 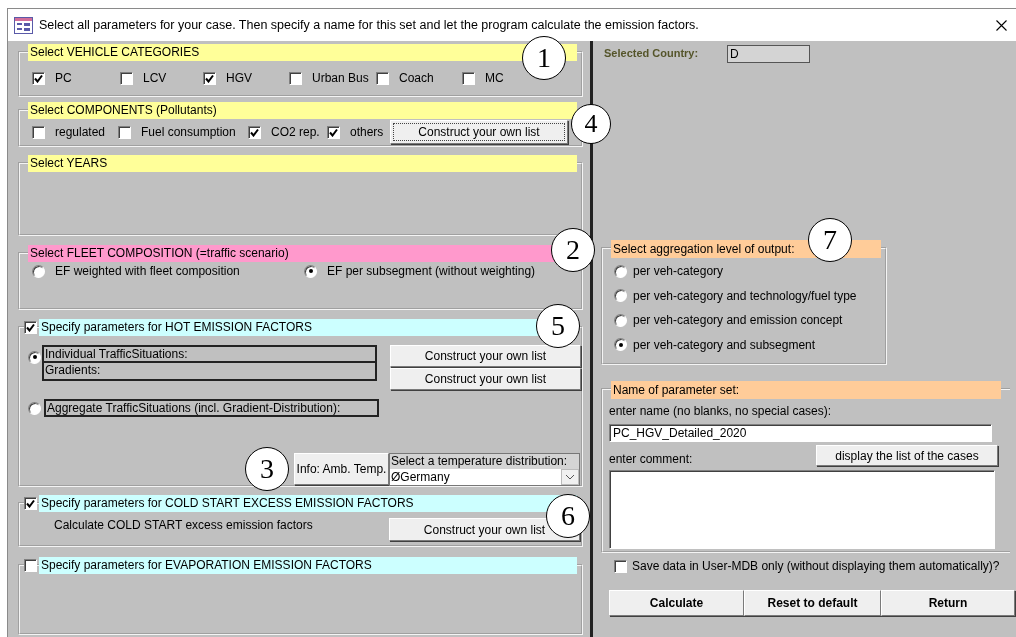 What do you see at coordinates (544, 58) in the screenshot?
I see `number-callout: 1` at bounding box center [544, 58].